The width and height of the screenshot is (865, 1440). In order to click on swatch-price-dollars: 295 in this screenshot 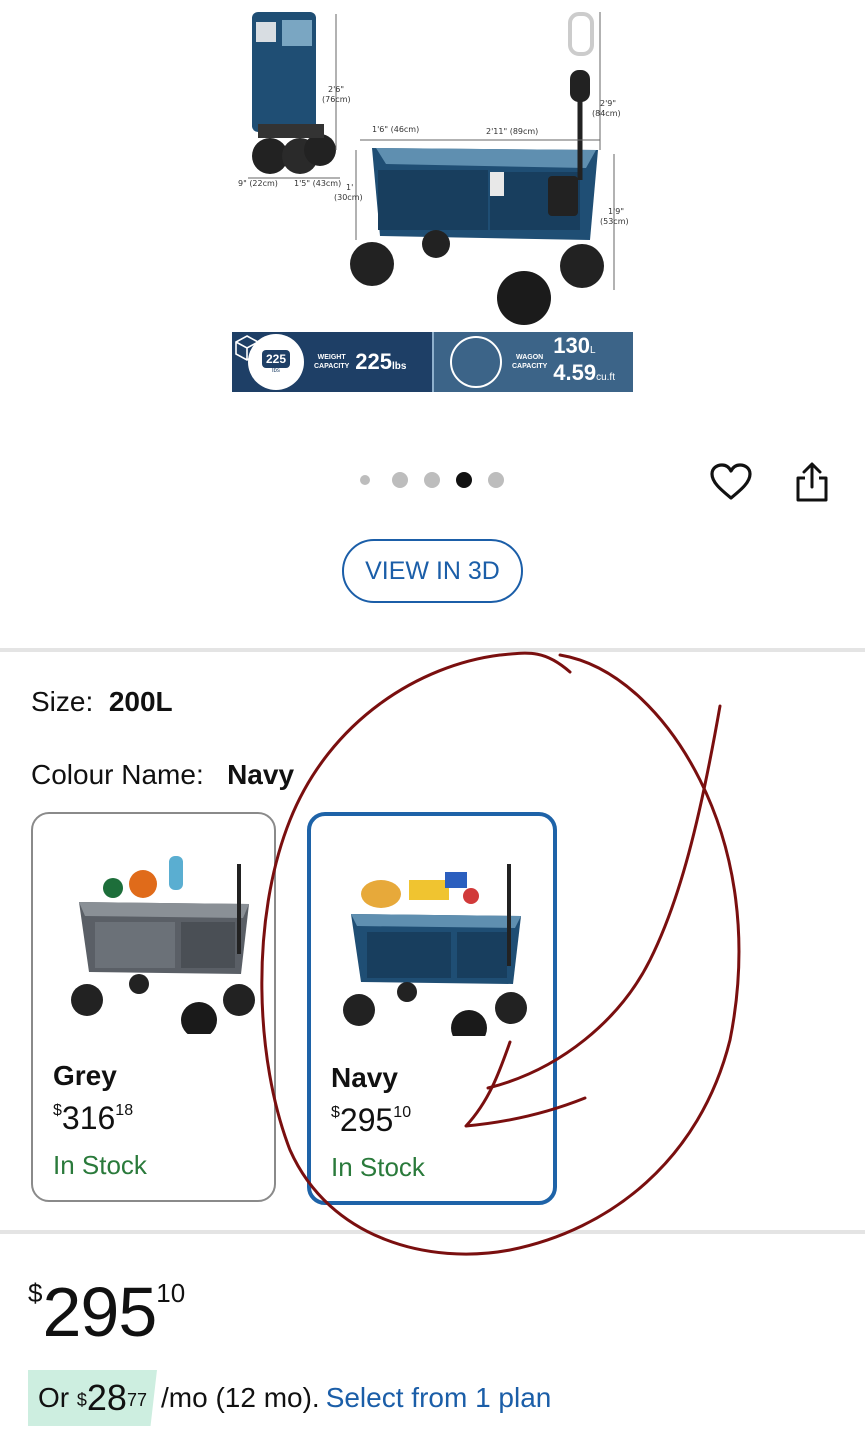, I will do `click(366, 1120)`.